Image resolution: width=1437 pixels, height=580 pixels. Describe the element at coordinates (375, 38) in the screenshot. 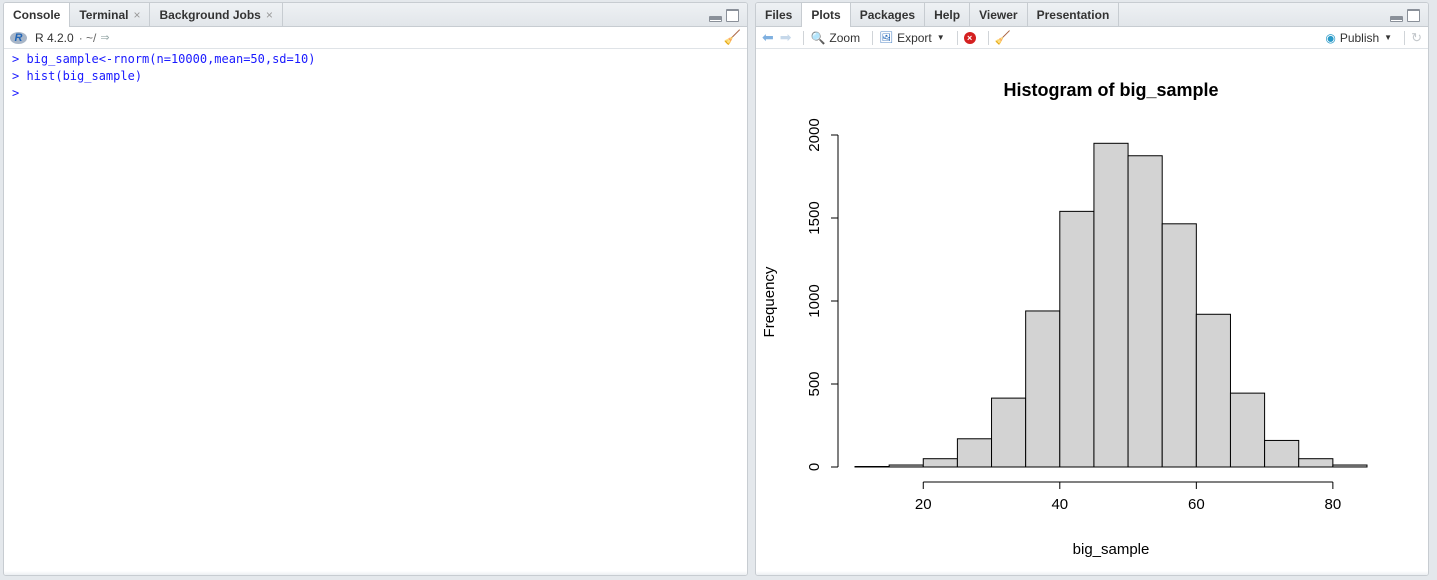

I see `console-toolbar: R R 4.2.0 · ~/ ⇒ 🧹` at that location.